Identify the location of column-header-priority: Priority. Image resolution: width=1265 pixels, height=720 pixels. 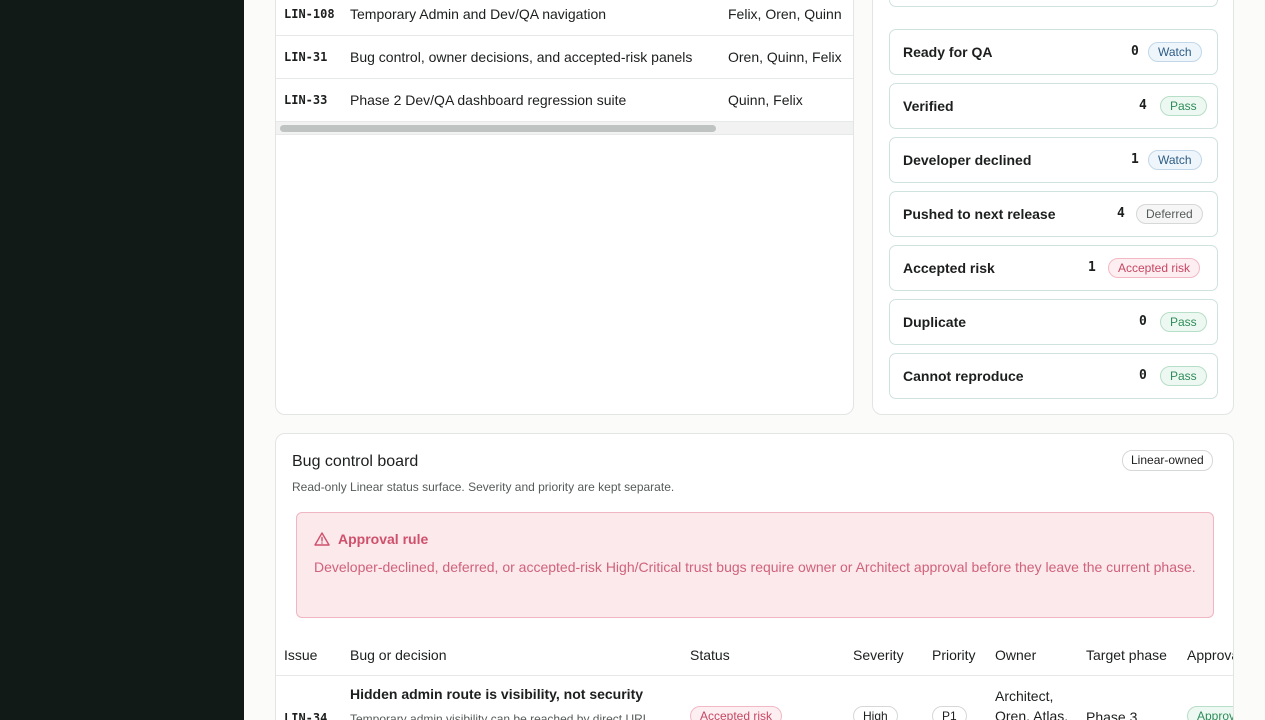
(954, 655).